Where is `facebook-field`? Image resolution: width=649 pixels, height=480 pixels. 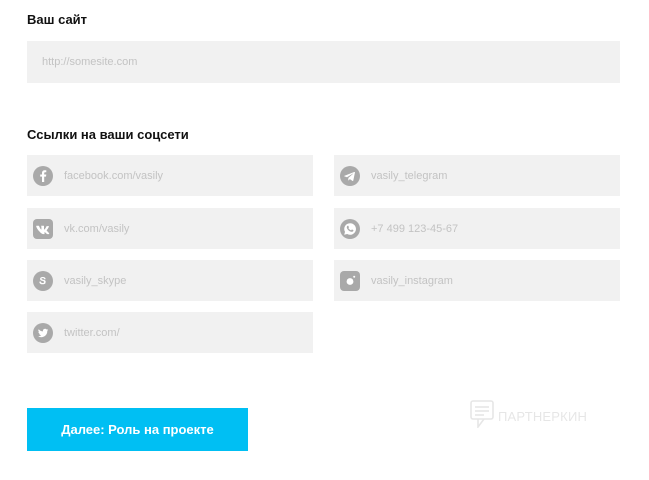 facebook-field is located at coordinates (170, 175).